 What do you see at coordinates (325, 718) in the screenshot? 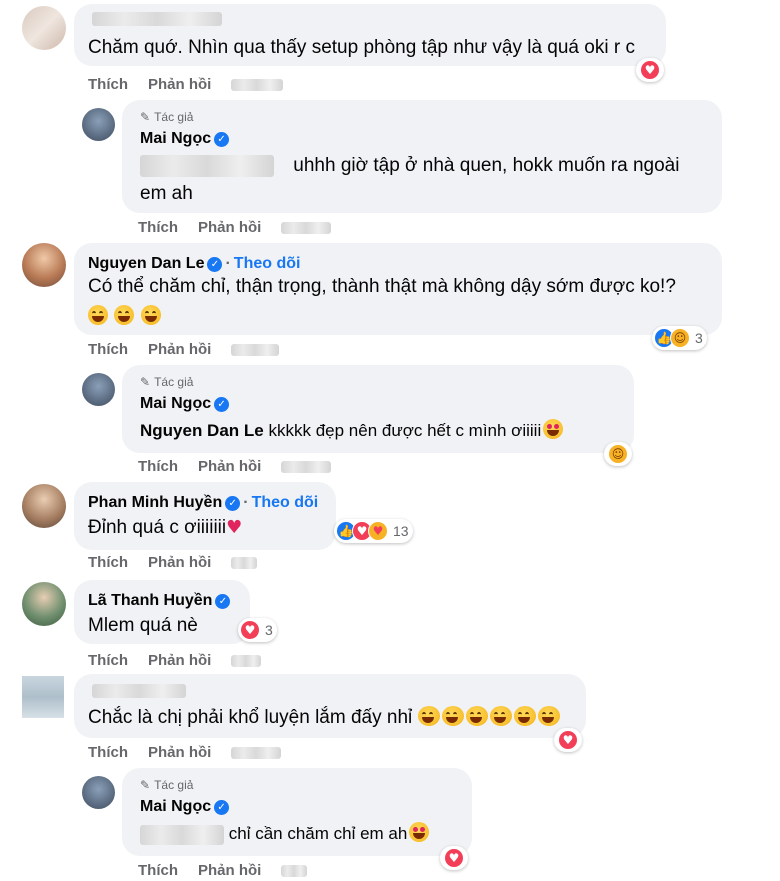
I see `comment-text: Chắc là chị phải khổ luyện lắm đấy nhỉ` at bounding box center [325, 718].